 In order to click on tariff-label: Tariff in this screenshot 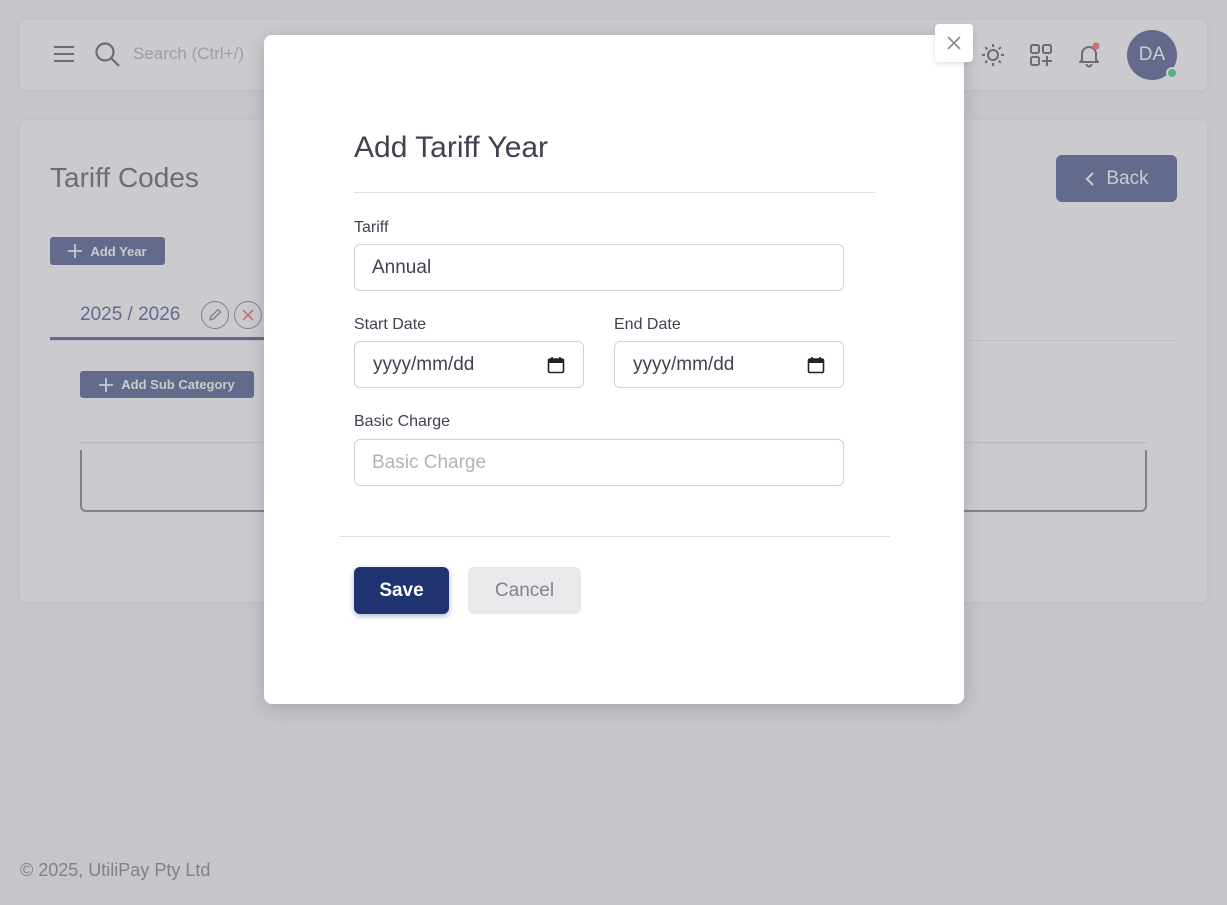, I will do `click(371, 227)`.